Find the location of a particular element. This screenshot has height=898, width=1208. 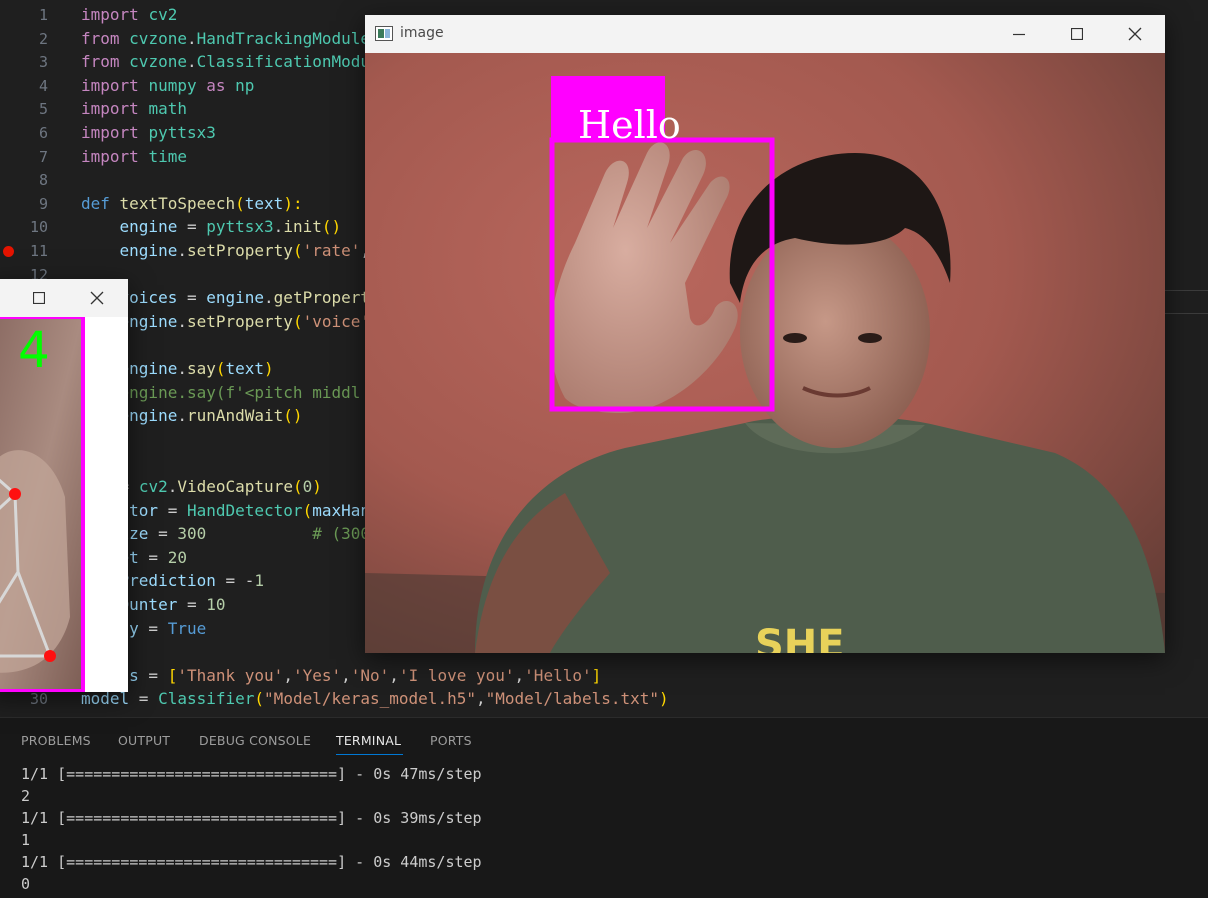

crop-window-titlebar is located at coordinates (64, 298).